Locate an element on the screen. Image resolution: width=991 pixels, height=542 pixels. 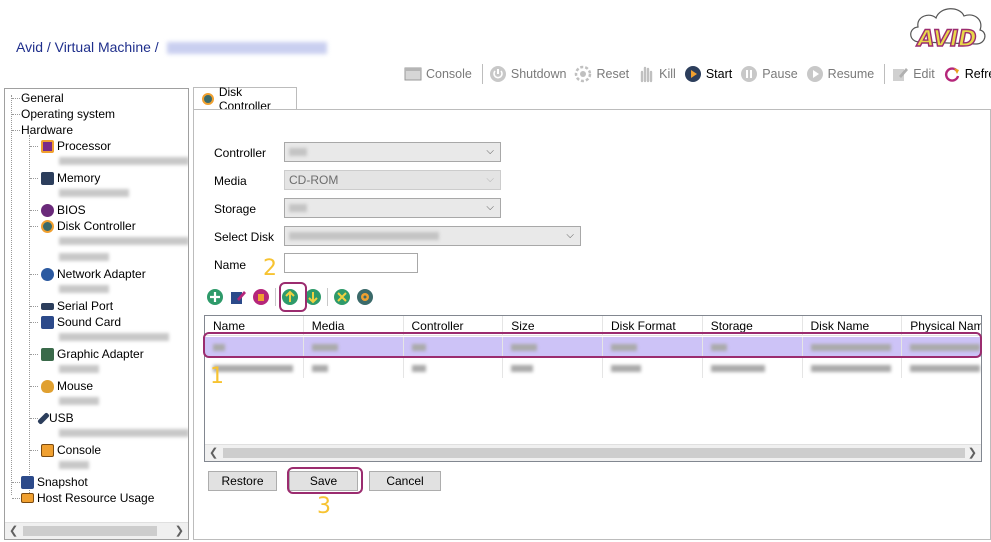
breadcrumb-vm-name-redacted is located at coordinates (246, 48).